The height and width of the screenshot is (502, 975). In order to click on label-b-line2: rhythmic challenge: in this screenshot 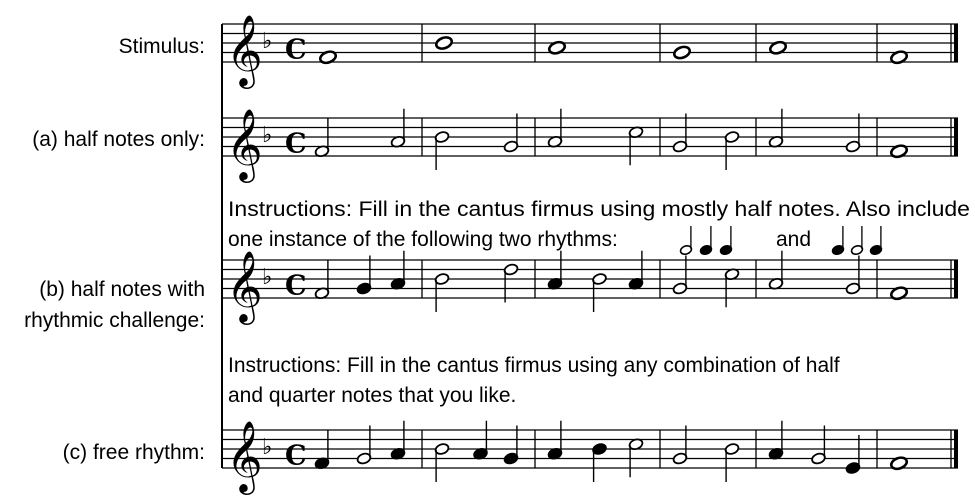, I will do `click(114, 320)`.